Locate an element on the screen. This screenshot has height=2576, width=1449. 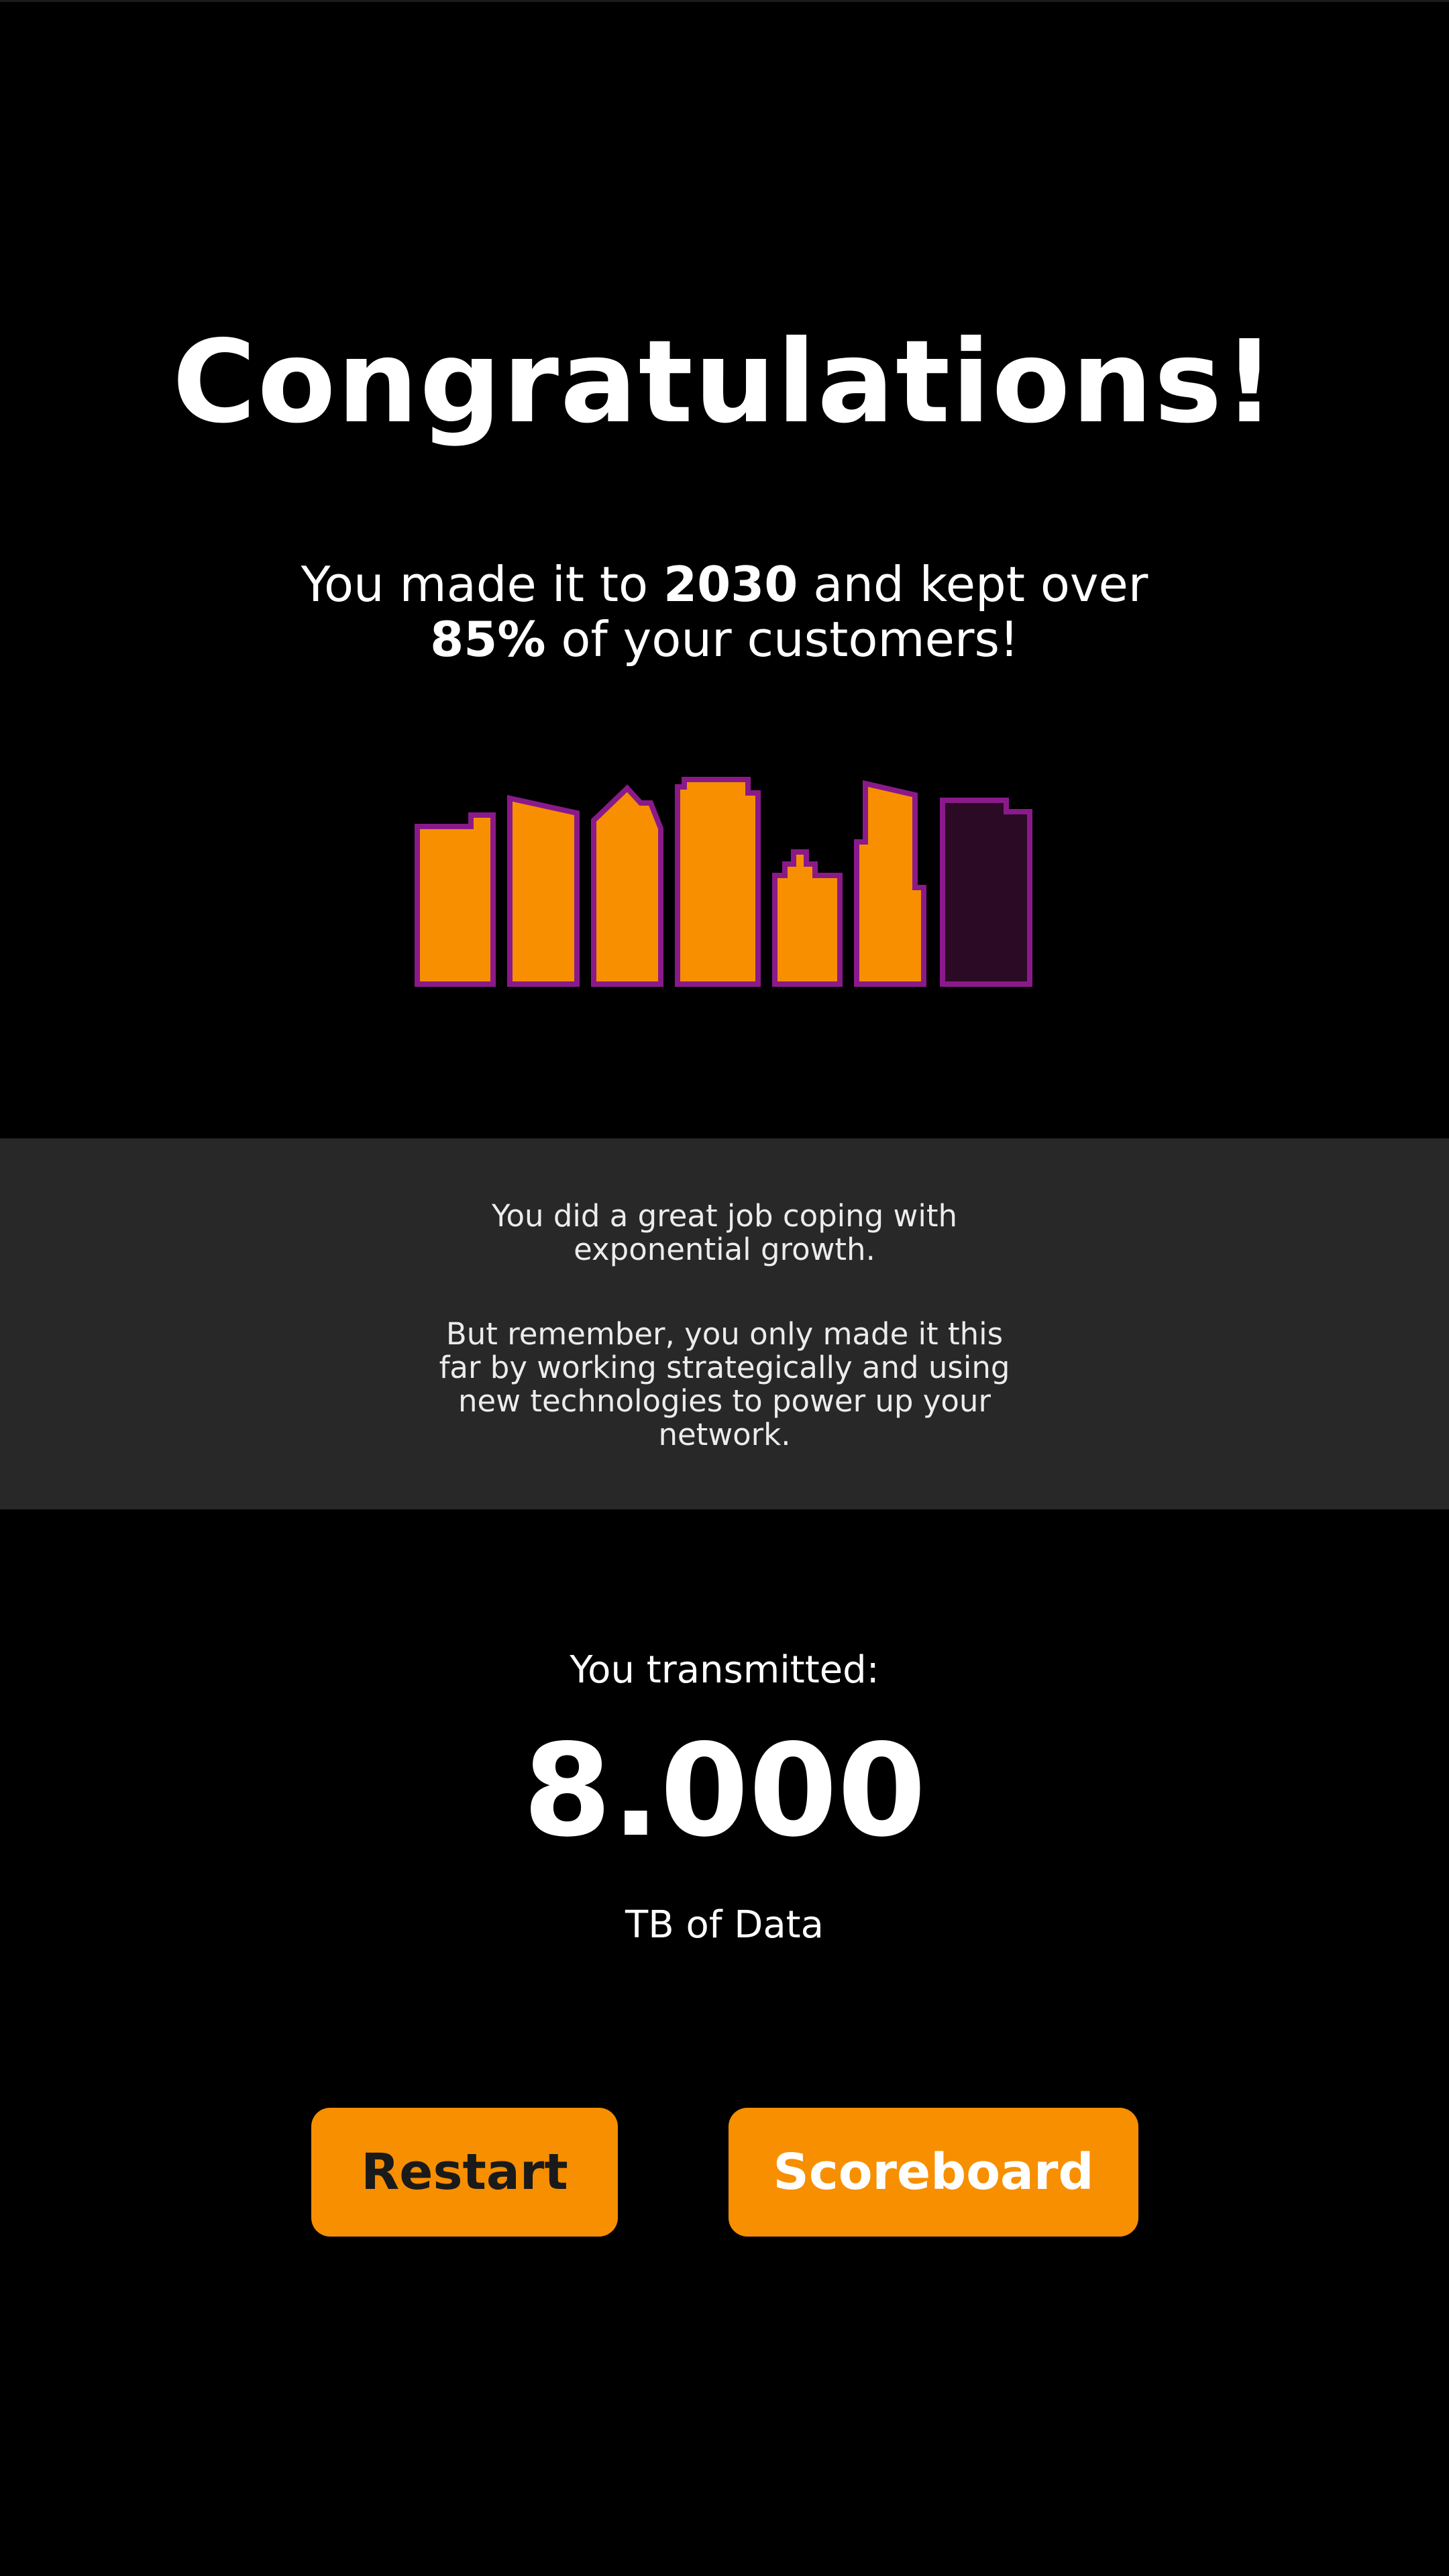
summary-line-2: 85% of your customers! is located at coordinates (724, 639).